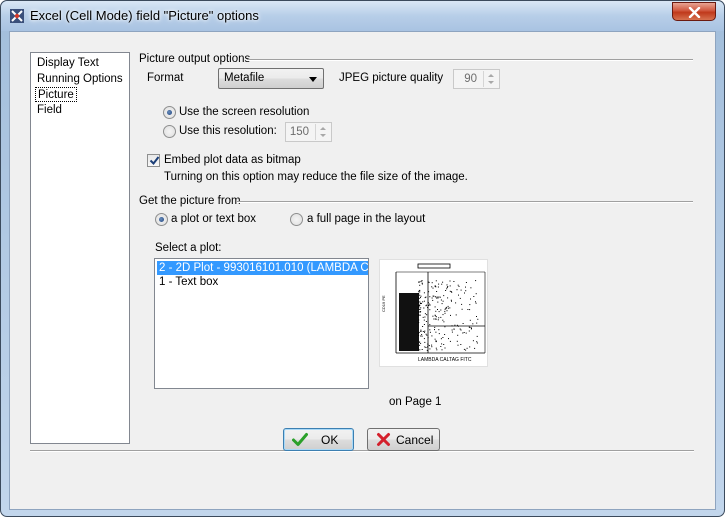  Describe the element at coordinates (228, 131) in the screenshot. I see `custom-resolution-label: Use this resolution:` at that location.